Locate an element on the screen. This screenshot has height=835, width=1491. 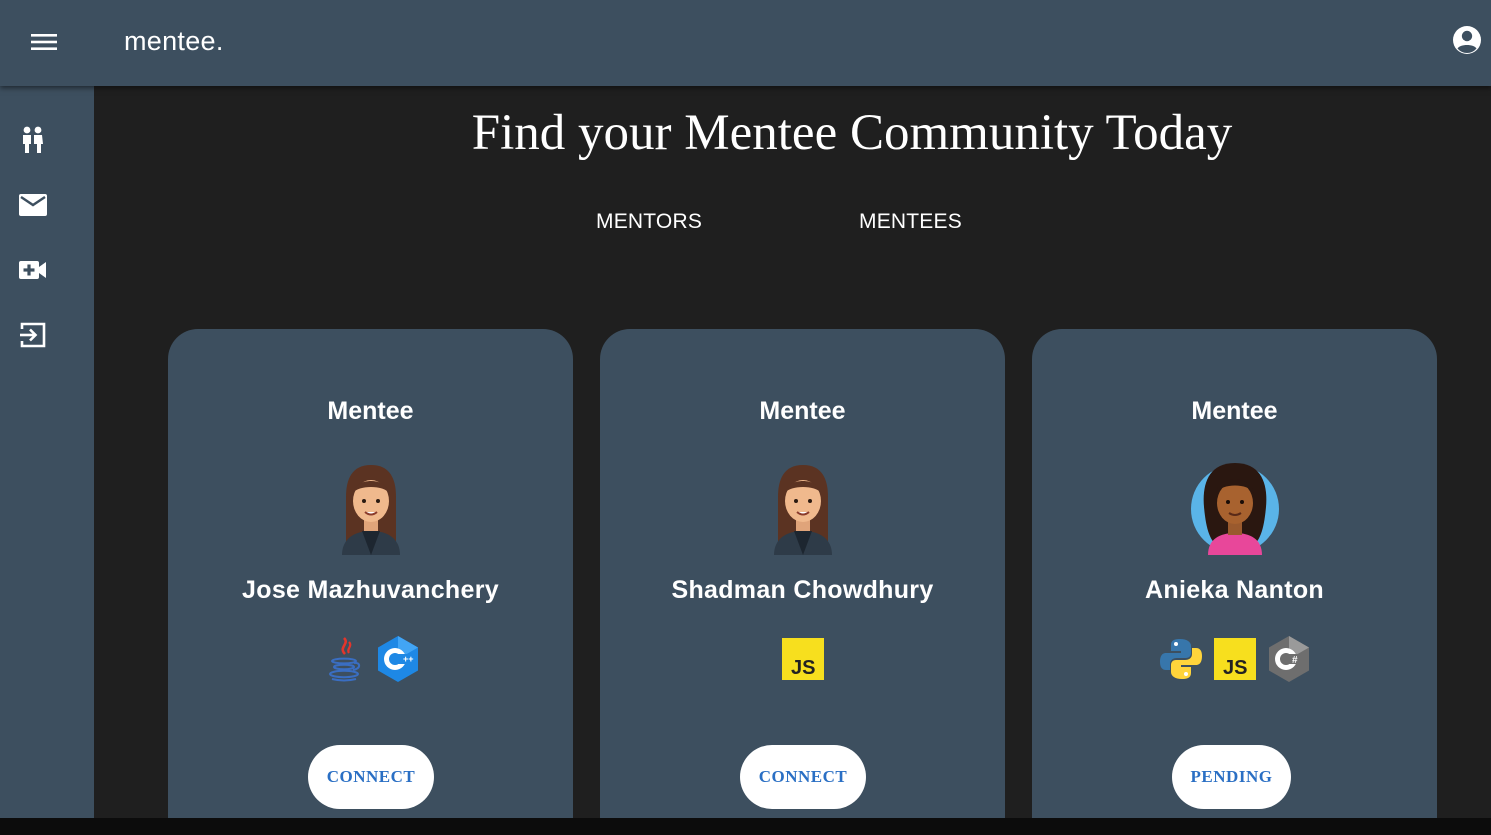
card-name: Jose Mazhuvanchery is located at coordinates (370, 590).